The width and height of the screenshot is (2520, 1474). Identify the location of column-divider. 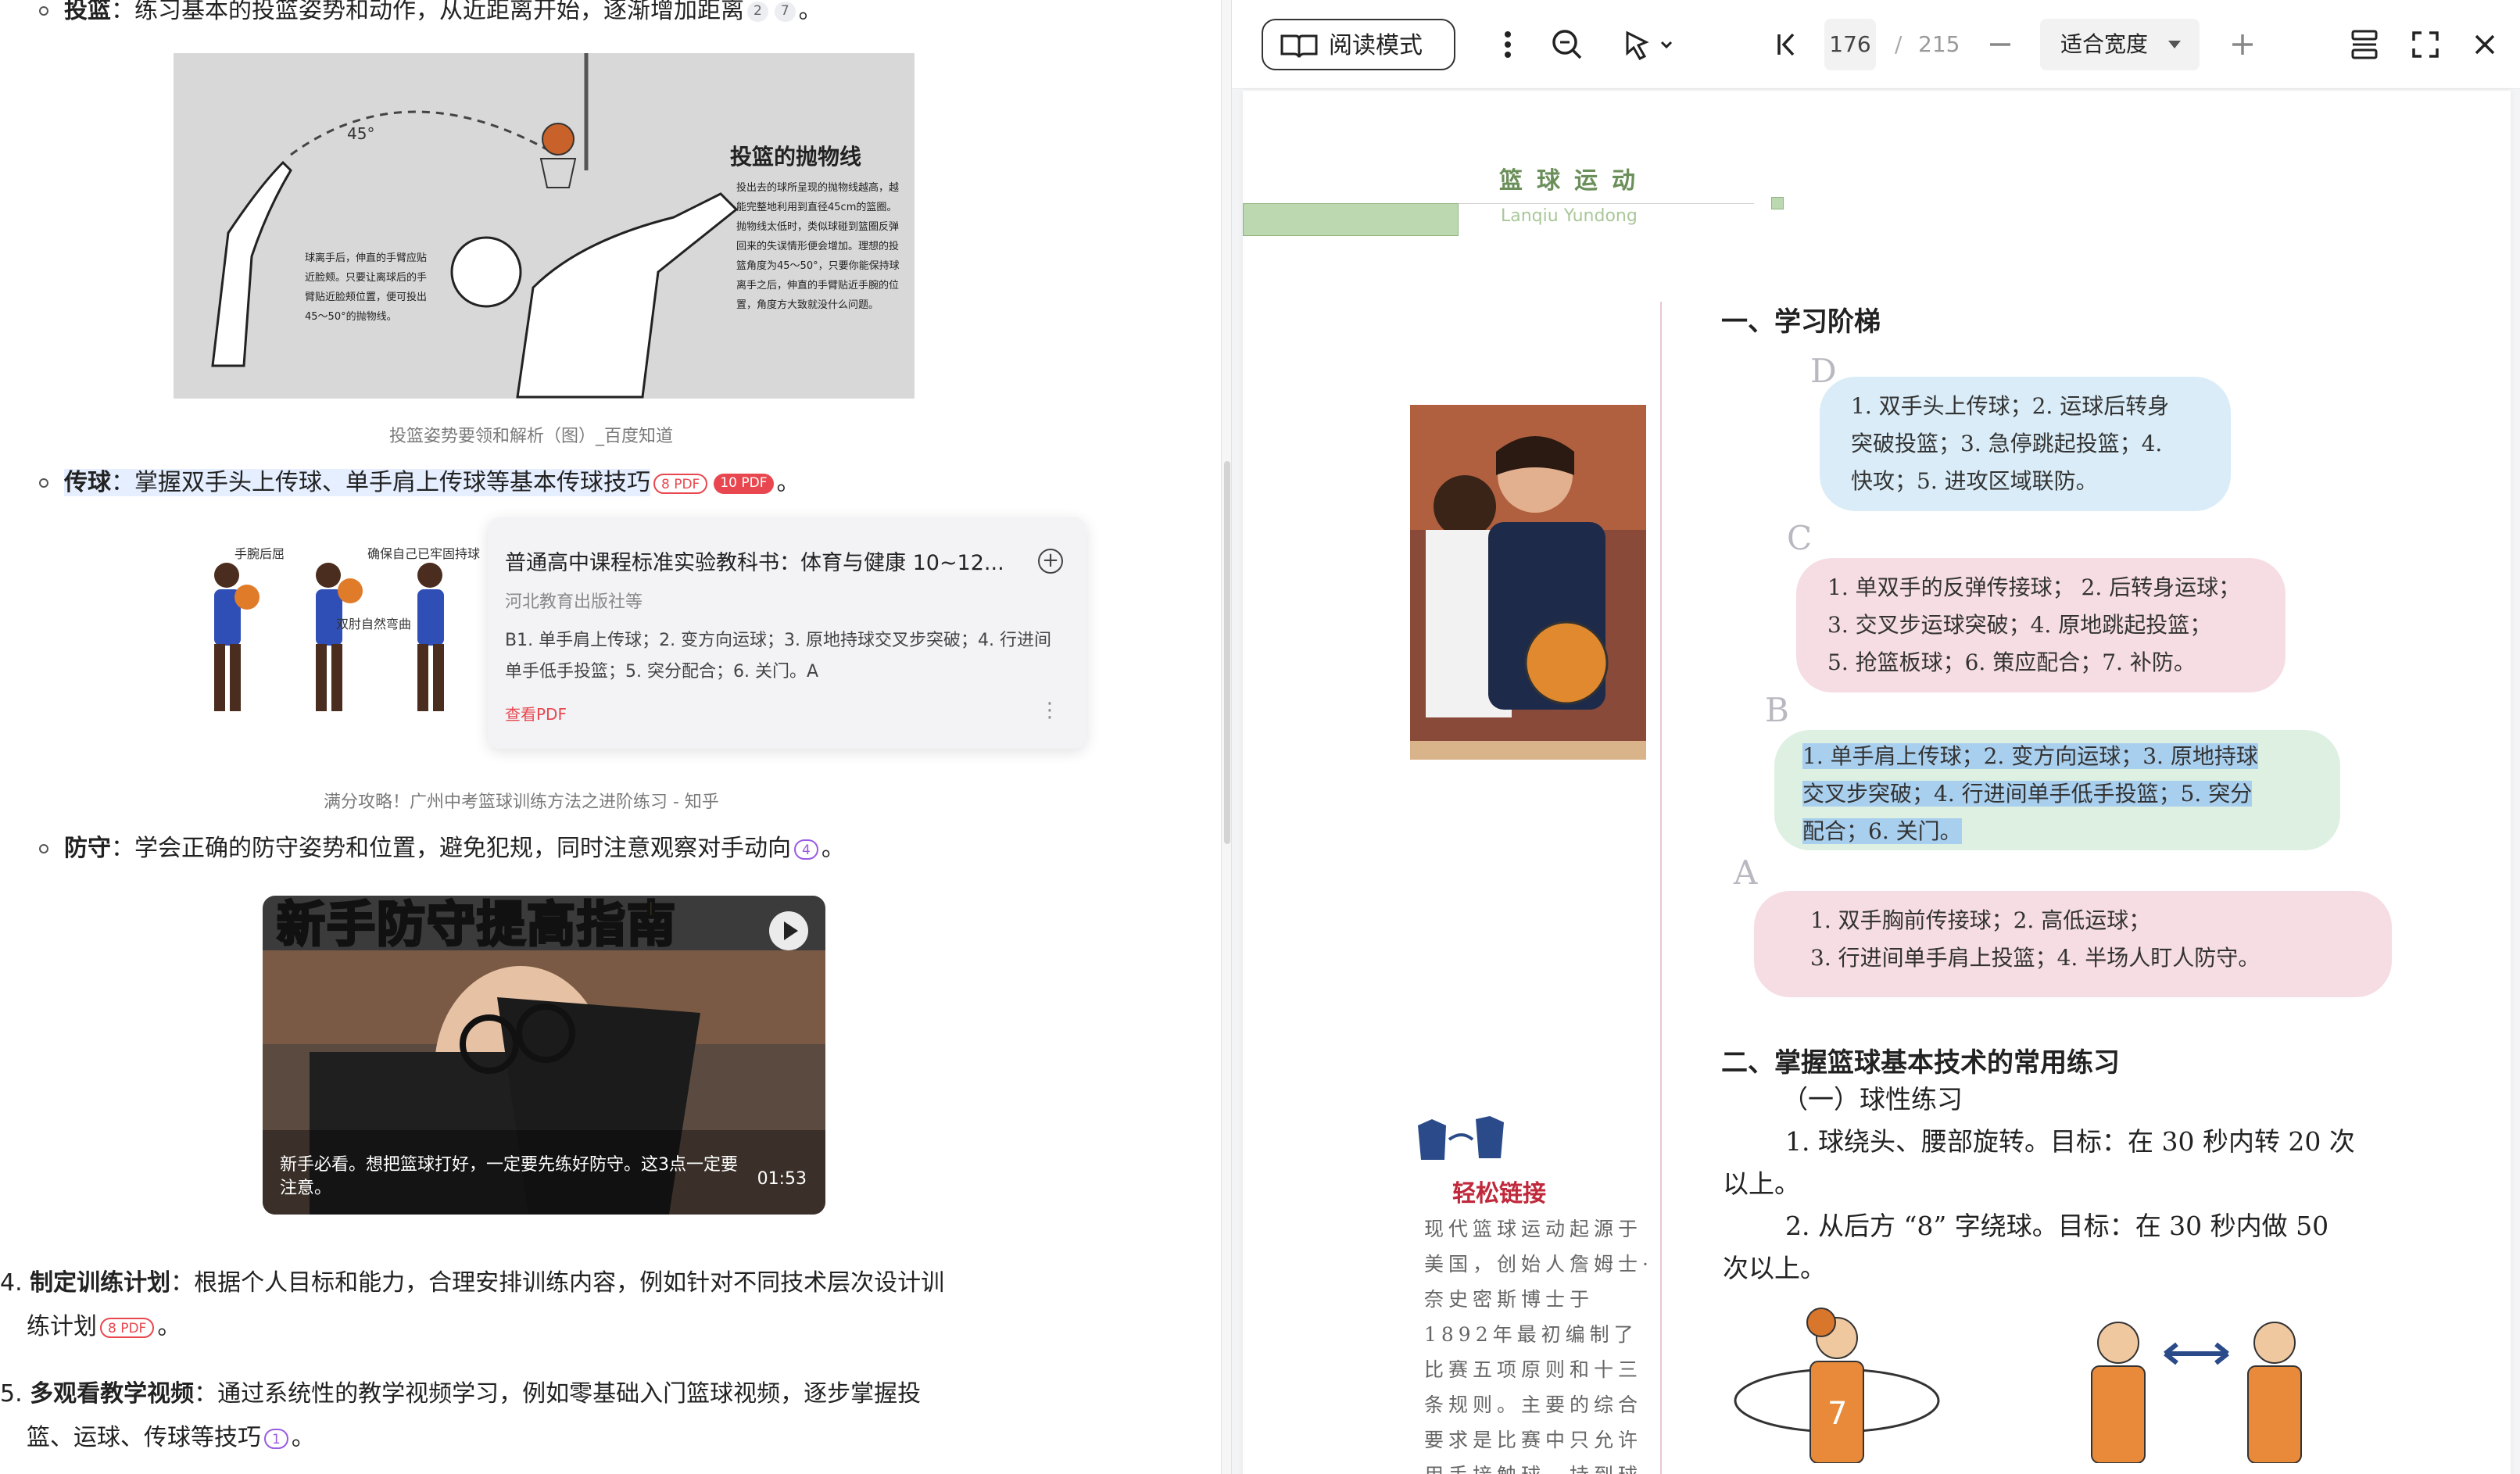
(1661, 888).